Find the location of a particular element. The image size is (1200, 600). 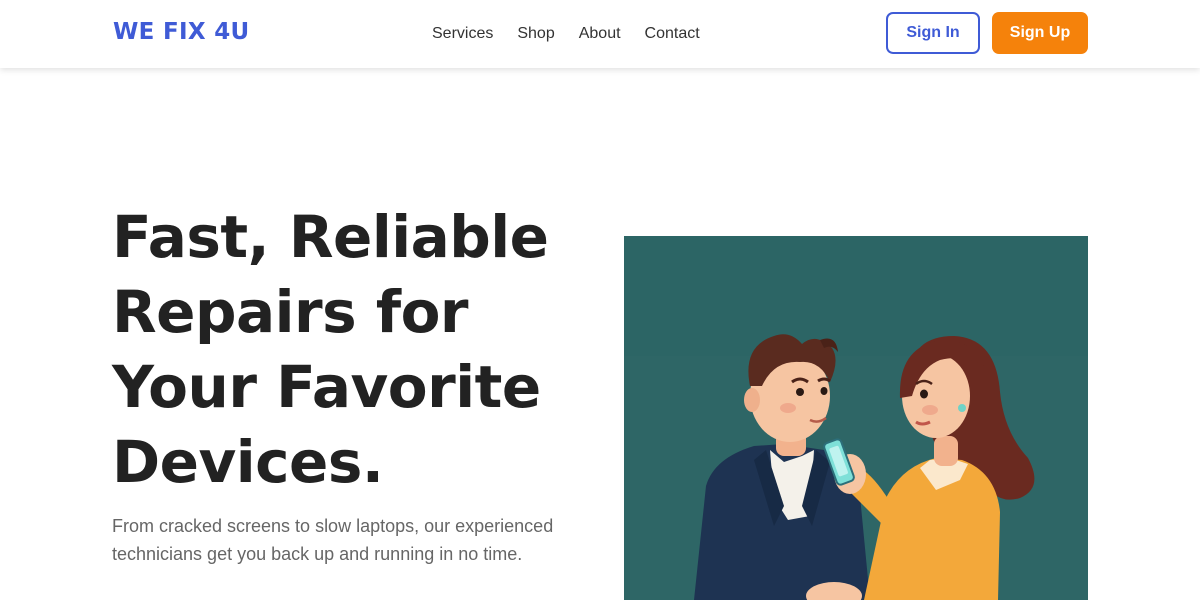

nav-link-shop: Shop is located at coordinates (535, 34).